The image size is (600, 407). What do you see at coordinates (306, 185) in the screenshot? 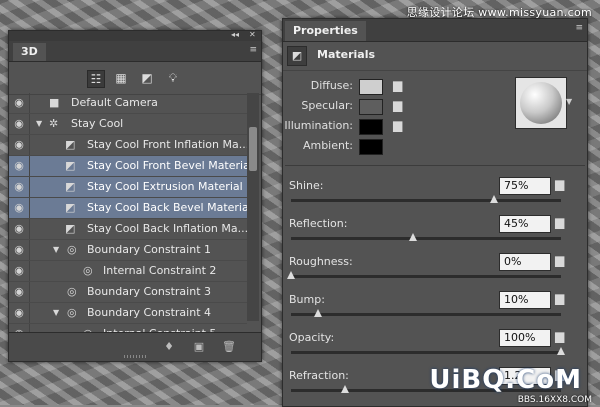
I see `shine-label: Shine:` at bounding box center [306, 185].